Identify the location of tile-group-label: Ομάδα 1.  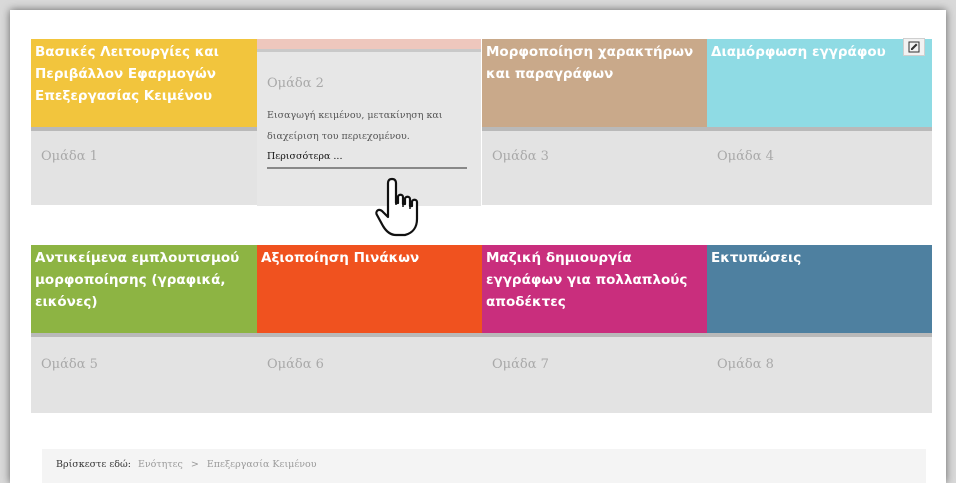
(144, 168).